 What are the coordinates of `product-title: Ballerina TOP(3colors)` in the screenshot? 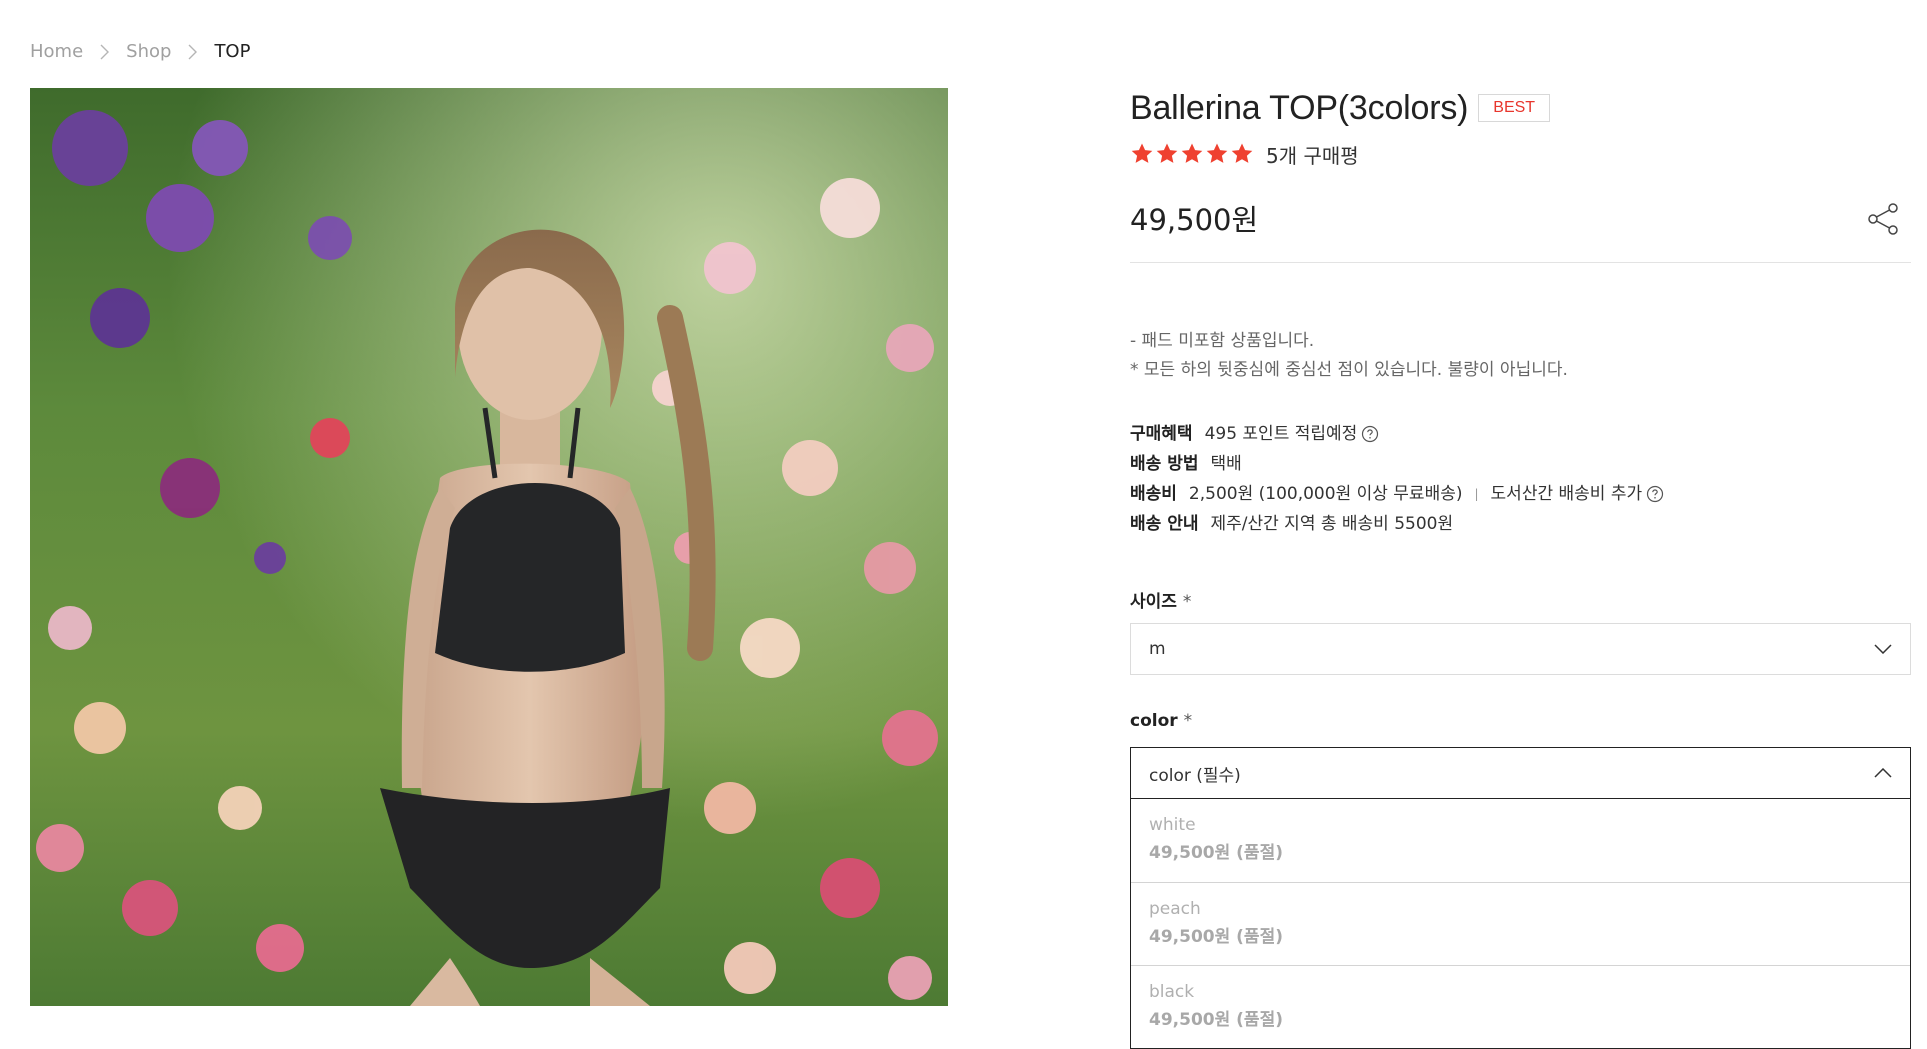 It's located at (1299, 107).